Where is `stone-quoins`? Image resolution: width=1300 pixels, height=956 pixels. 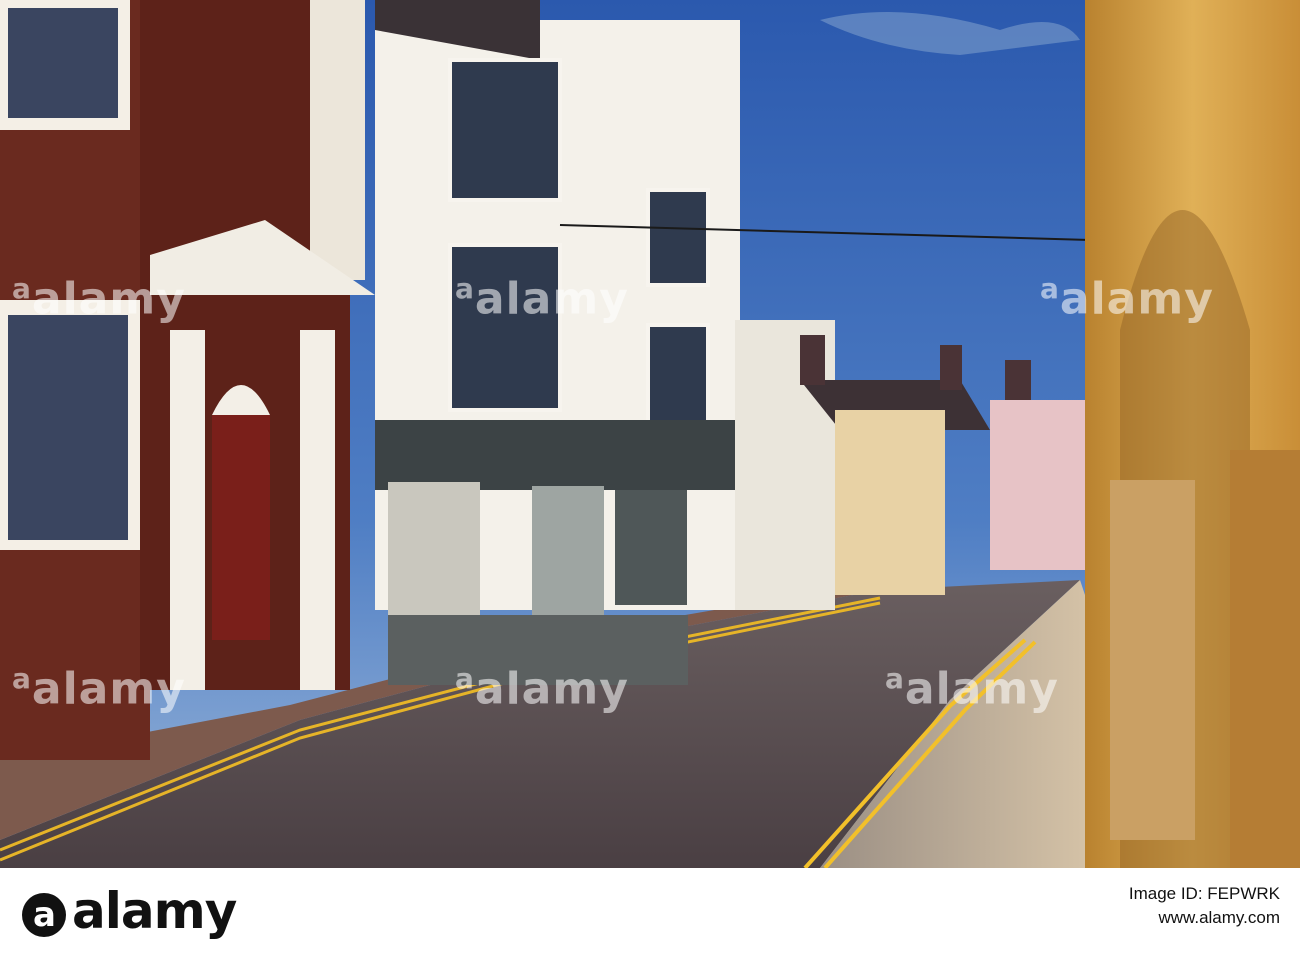
stone-quoins is located at coordinates (337, 140).